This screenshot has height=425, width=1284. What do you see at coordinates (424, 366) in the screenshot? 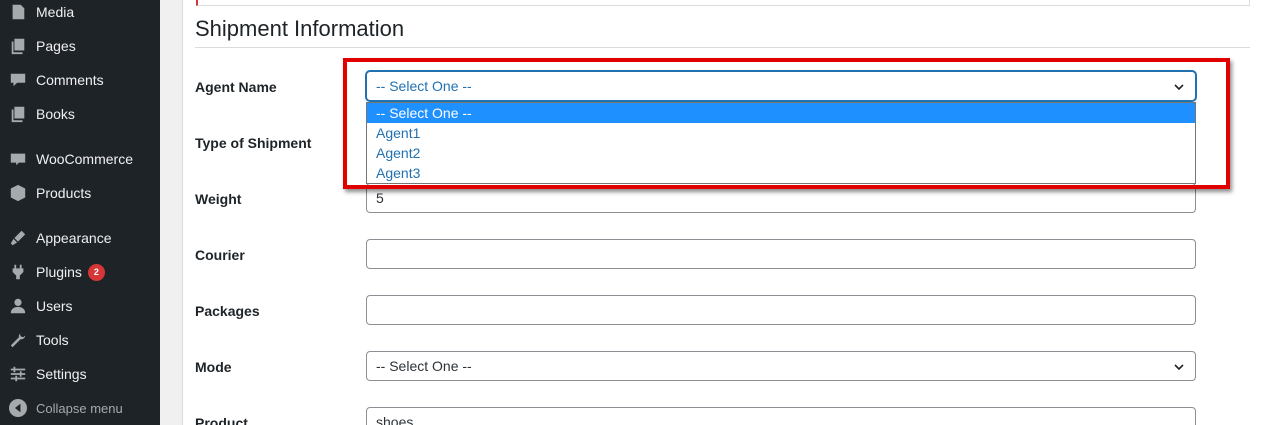
I see `mode-value: -- Select One --` at bounding box center [424, 366].